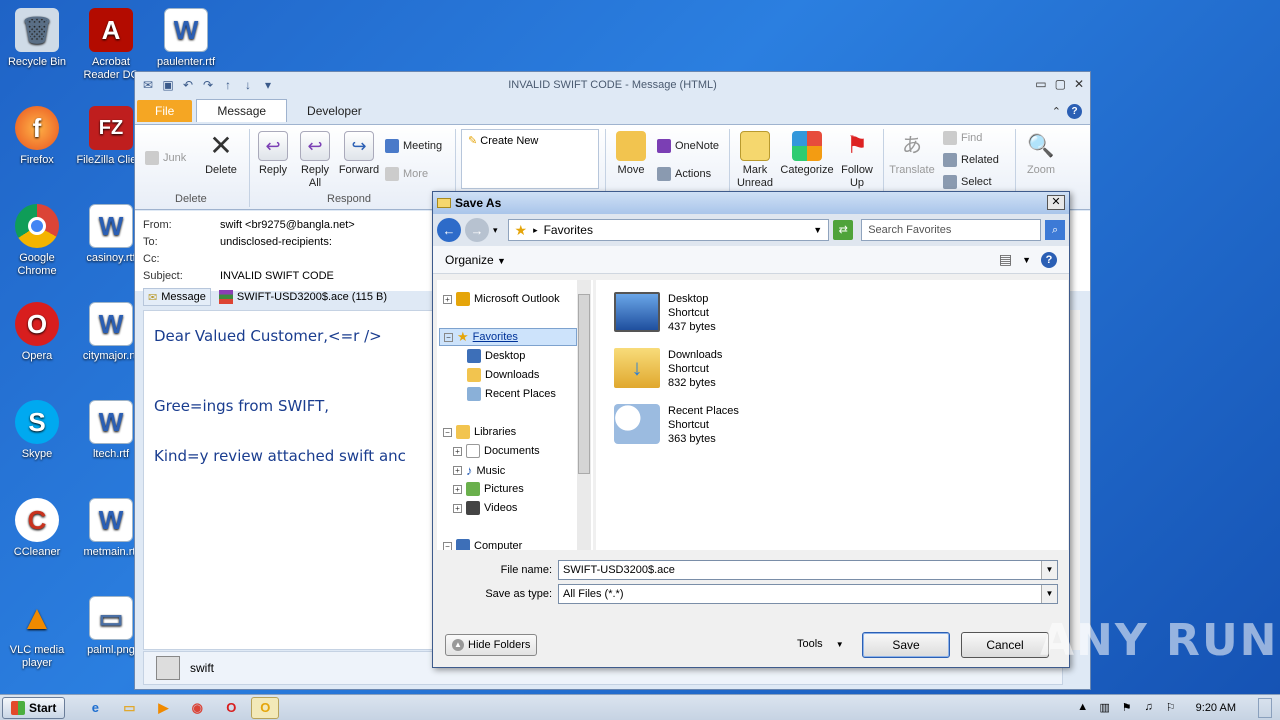 This screenshot has height=720, width=1280. What do you see at coordinates (511, 394) in the screenshot?
I see `tree-item-recent-places: Recent Places` at bounding box center [511, 394].